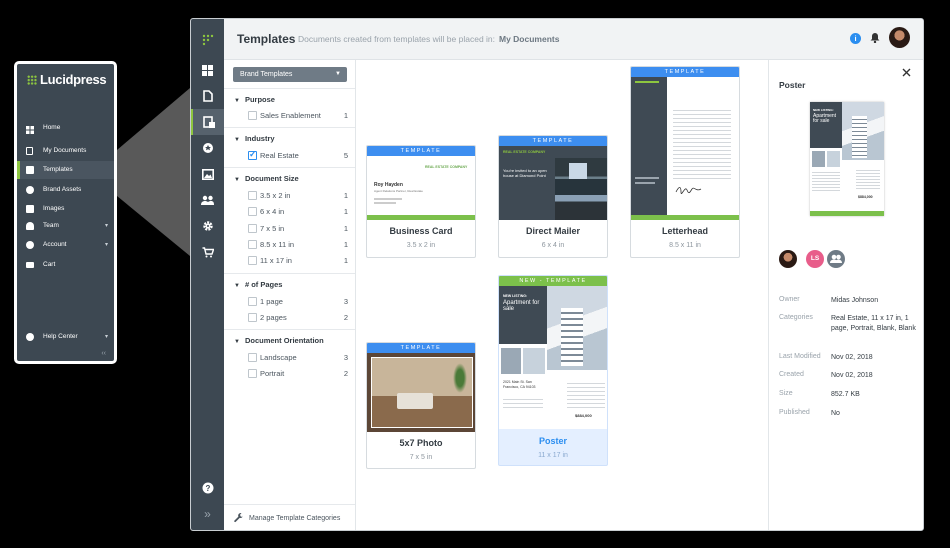 This screenshot has width=950, height=548. What do you see at coordinates (865, 197) in the screenshot?
I see `preview-price: $884,000` at bounding box center [865, 197].